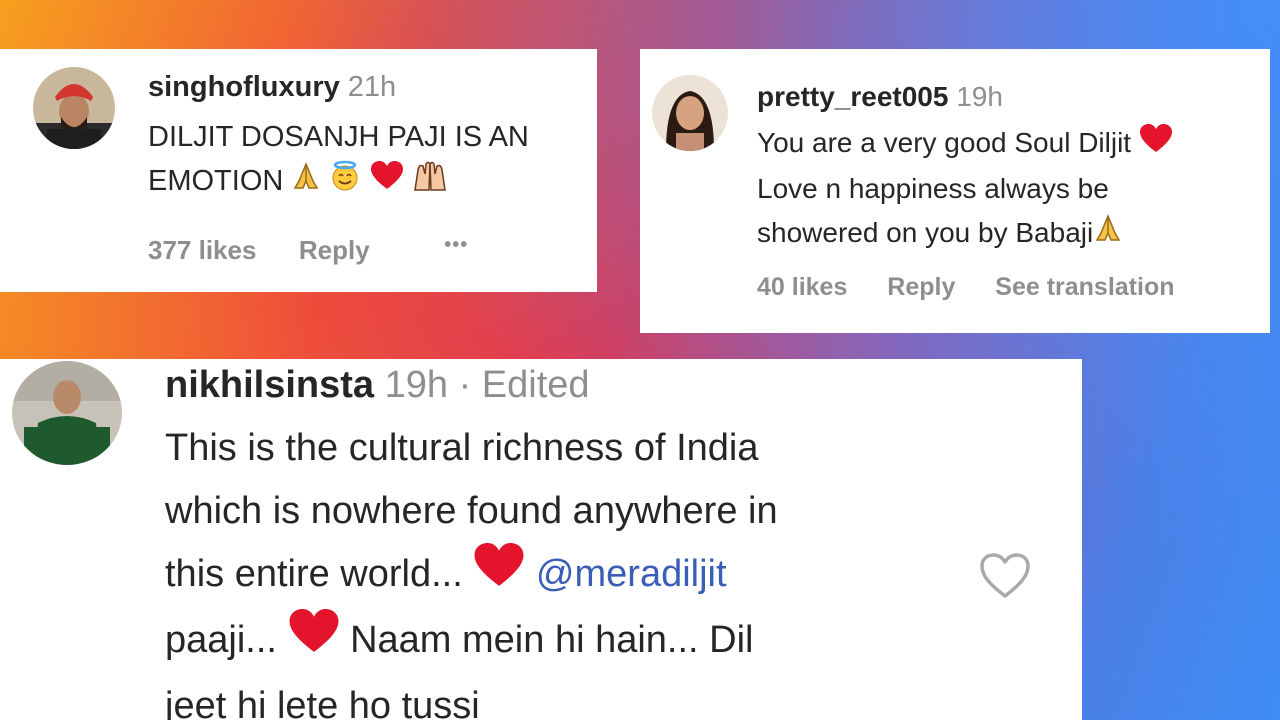 This screenshot has width=1280, height=720. What do you see at coordinates (966, 287) in the screenshot?
I see `comment-actions: 40 likes Reply See translation` at bounding box center [966, 287].